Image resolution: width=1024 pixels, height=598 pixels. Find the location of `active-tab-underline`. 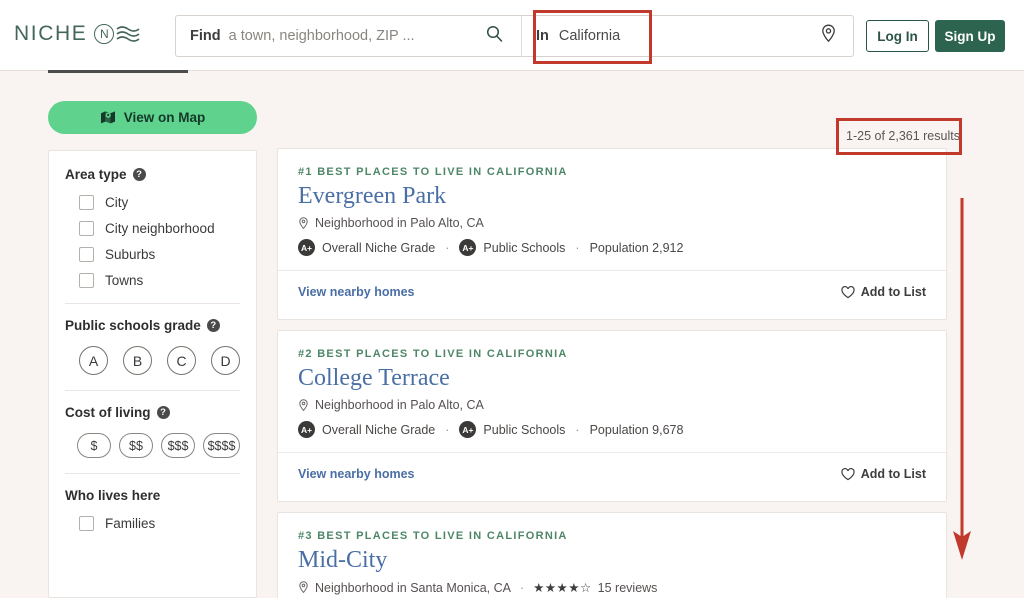

active-tab-underline is located at coordinates (118, 71).